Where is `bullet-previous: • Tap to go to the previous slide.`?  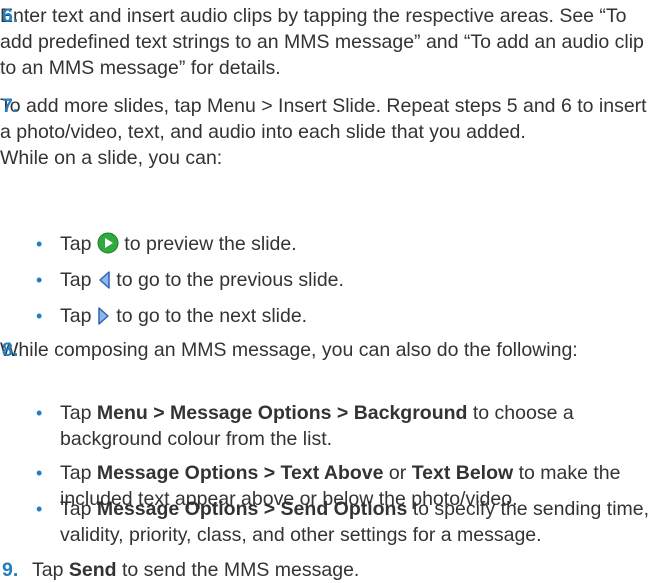
bullet-previous: • Tap to go to the previous slide. is located at coordinates (342, 282).